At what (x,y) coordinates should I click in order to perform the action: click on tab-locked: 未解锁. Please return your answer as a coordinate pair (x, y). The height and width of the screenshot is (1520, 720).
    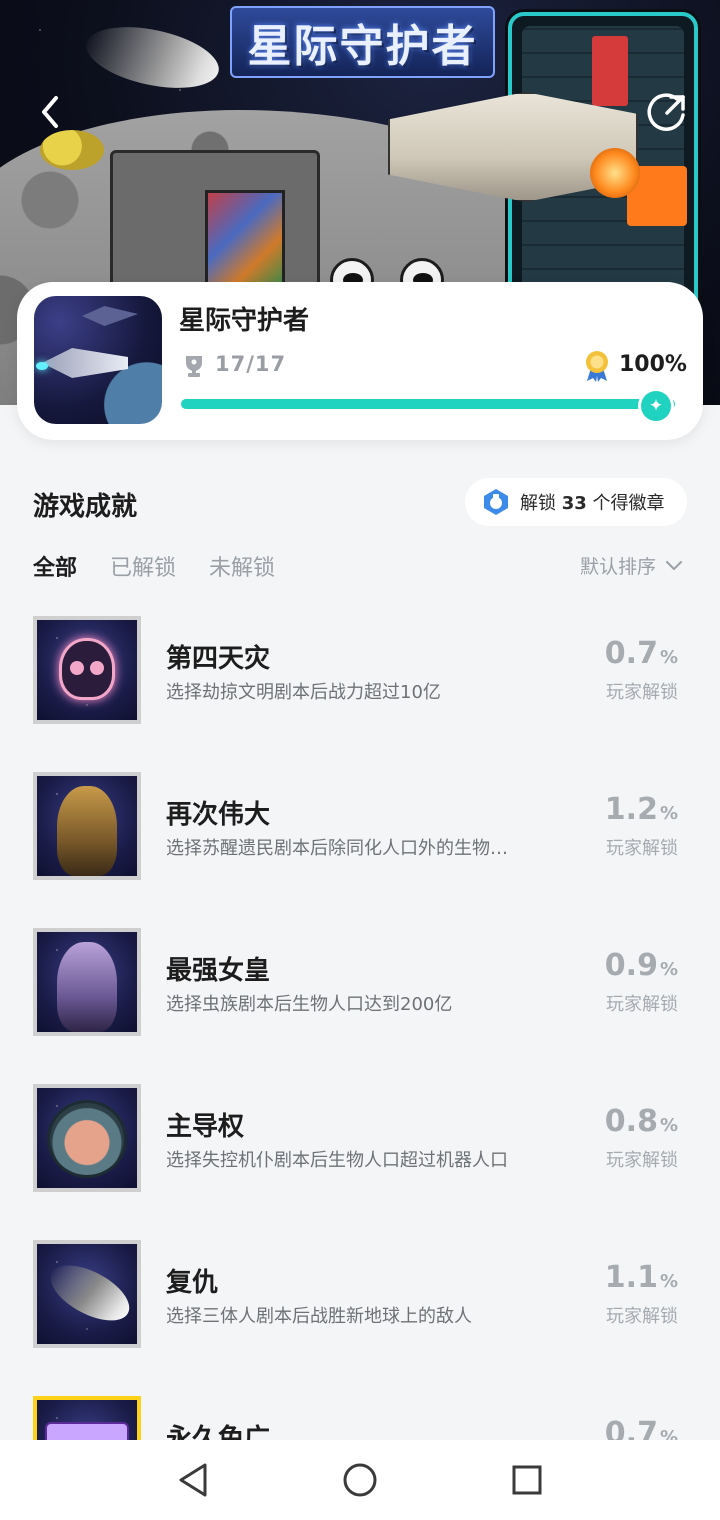
    Looking at the image, I should click on (242, 566).